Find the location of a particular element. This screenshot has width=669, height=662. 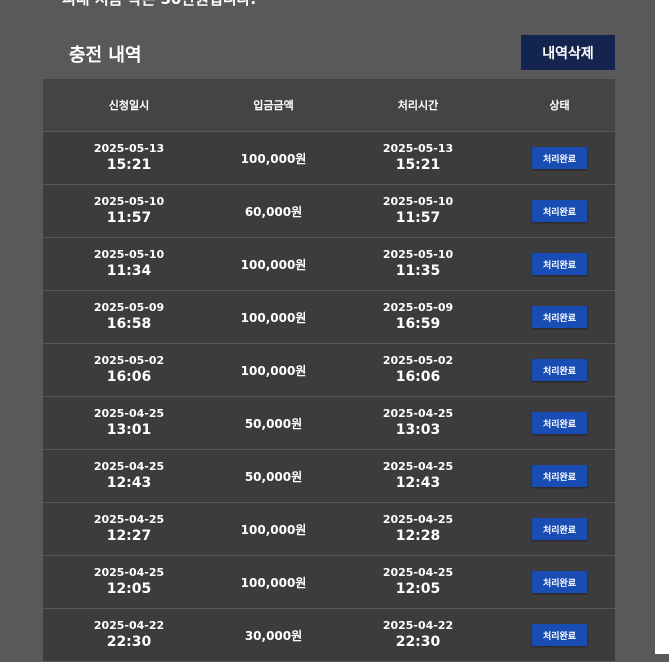

request-date: 2025-05-02 is located at coordinates (129, 360).